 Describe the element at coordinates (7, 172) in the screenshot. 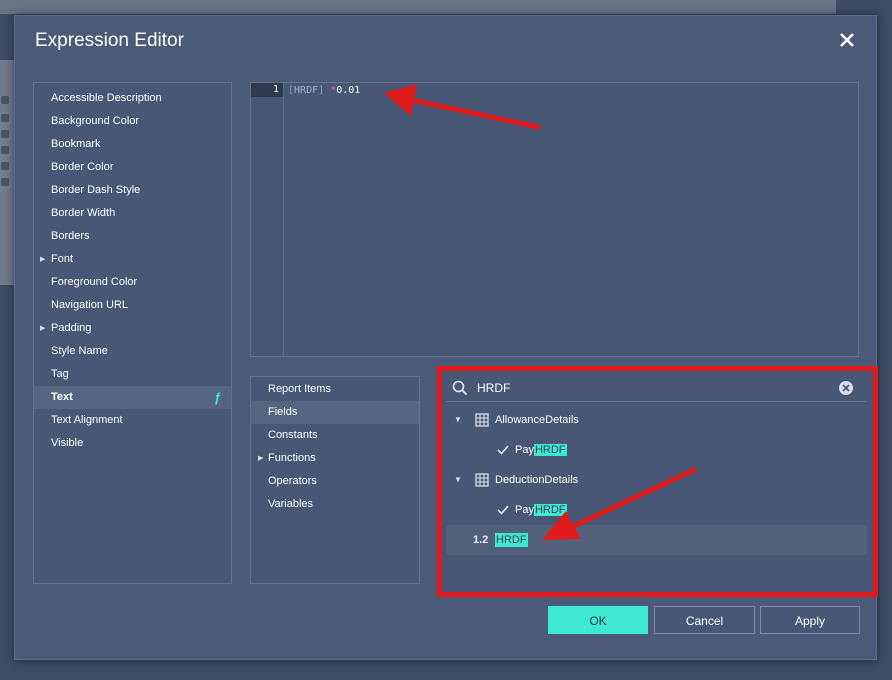

I see `background-app-sidebar` at that location.